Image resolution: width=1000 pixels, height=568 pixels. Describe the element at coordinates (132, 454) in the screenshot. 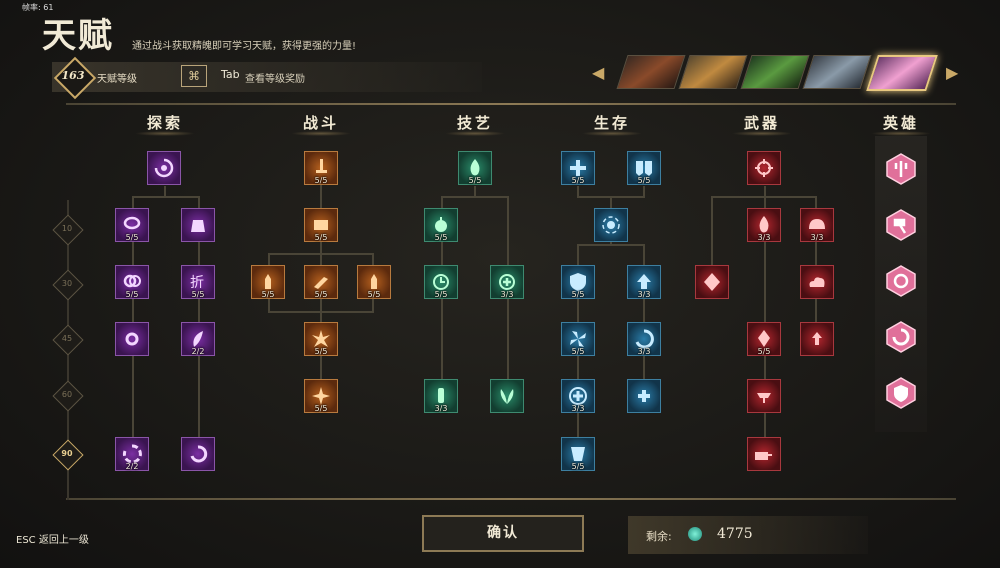

I see `talent-explore-cycle: 2/2` at that location.